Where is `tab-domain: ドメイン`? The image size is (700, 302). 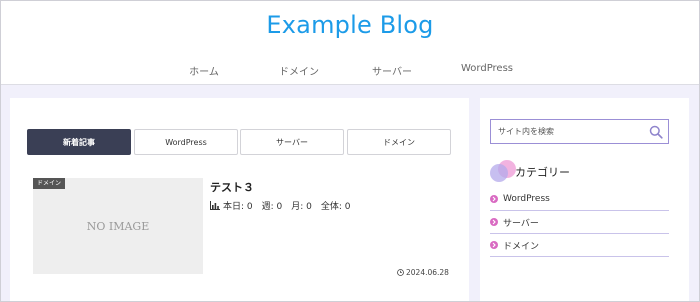
tab-domain: ドメイン is located at coordinates (399, 142).